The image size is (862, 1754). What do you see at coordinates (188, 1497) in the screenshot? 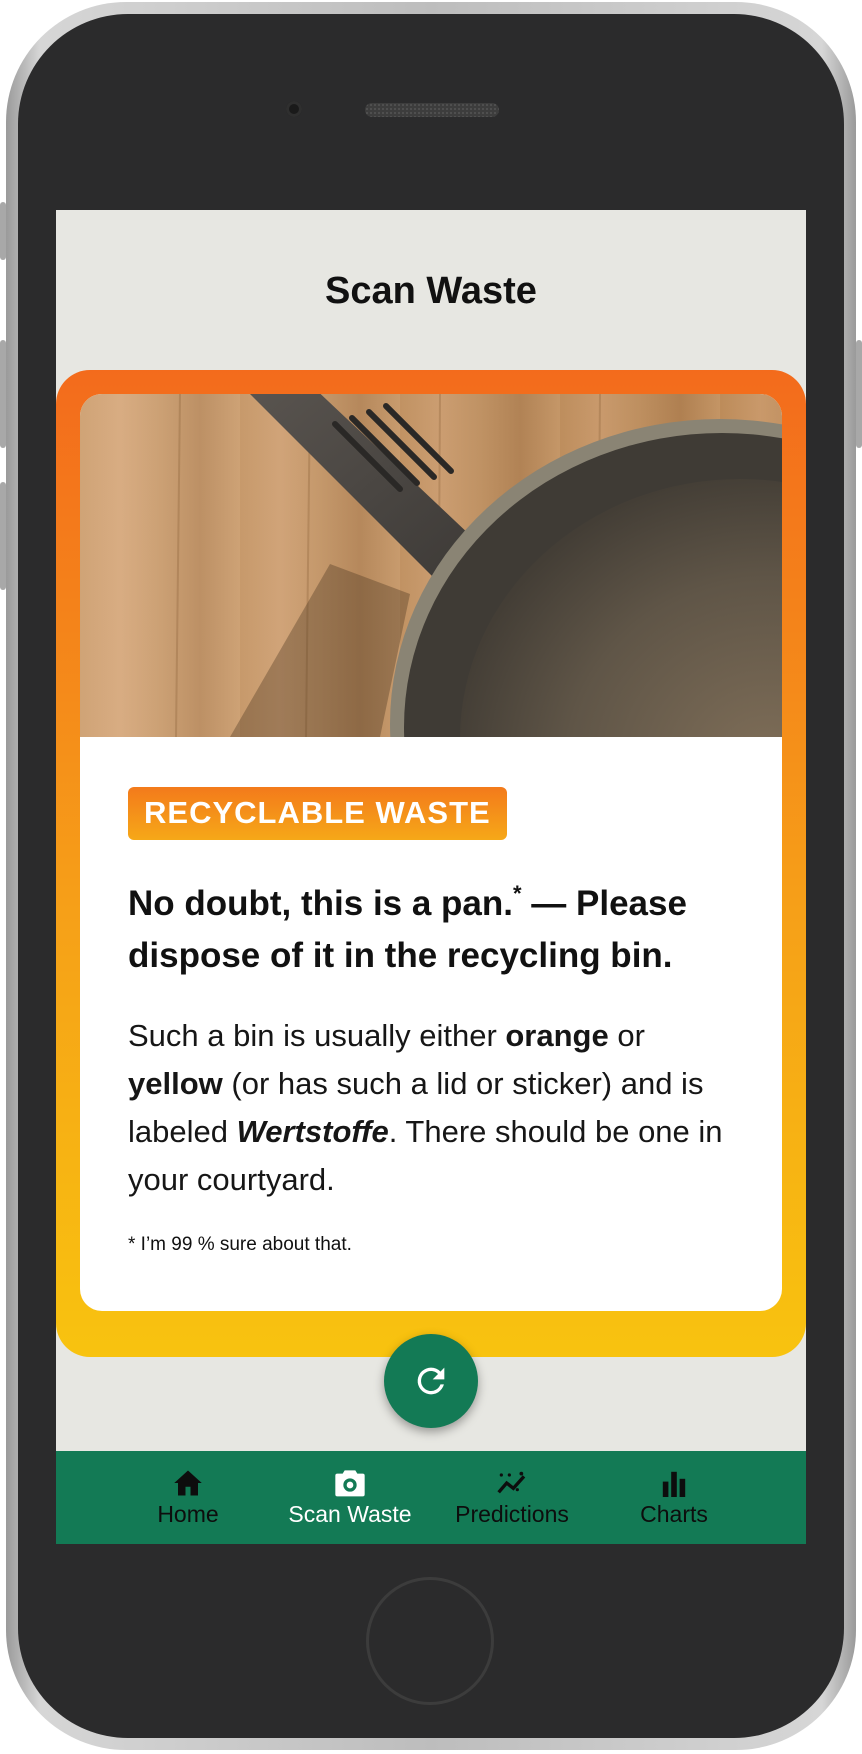
I see `nav-item-home: Home` at bounding box center [188, 1497].